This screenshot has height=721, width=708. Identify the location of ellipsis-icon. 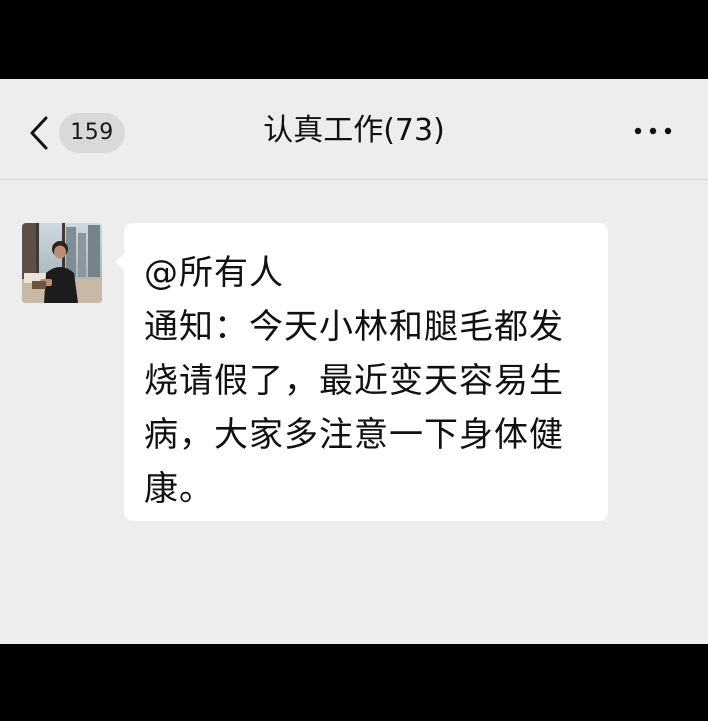
(654, 131).